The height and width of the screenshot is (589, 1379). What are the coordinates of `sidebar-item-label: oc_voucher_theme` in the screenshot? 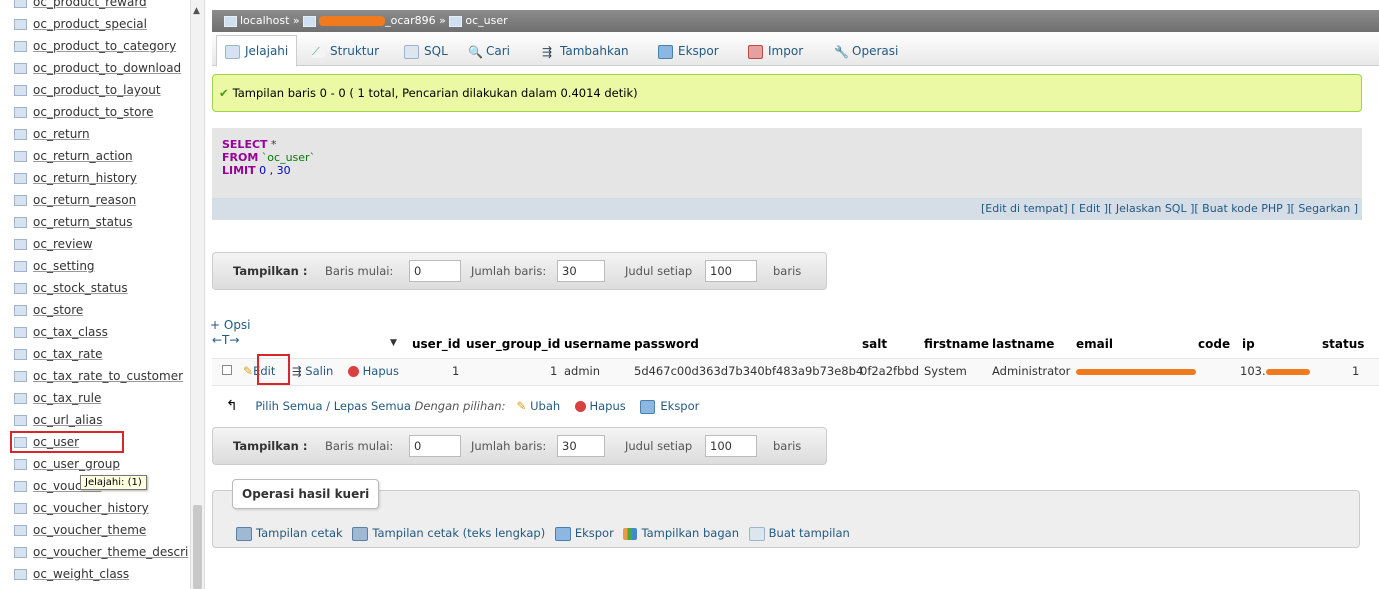 It's located at (89, 530).